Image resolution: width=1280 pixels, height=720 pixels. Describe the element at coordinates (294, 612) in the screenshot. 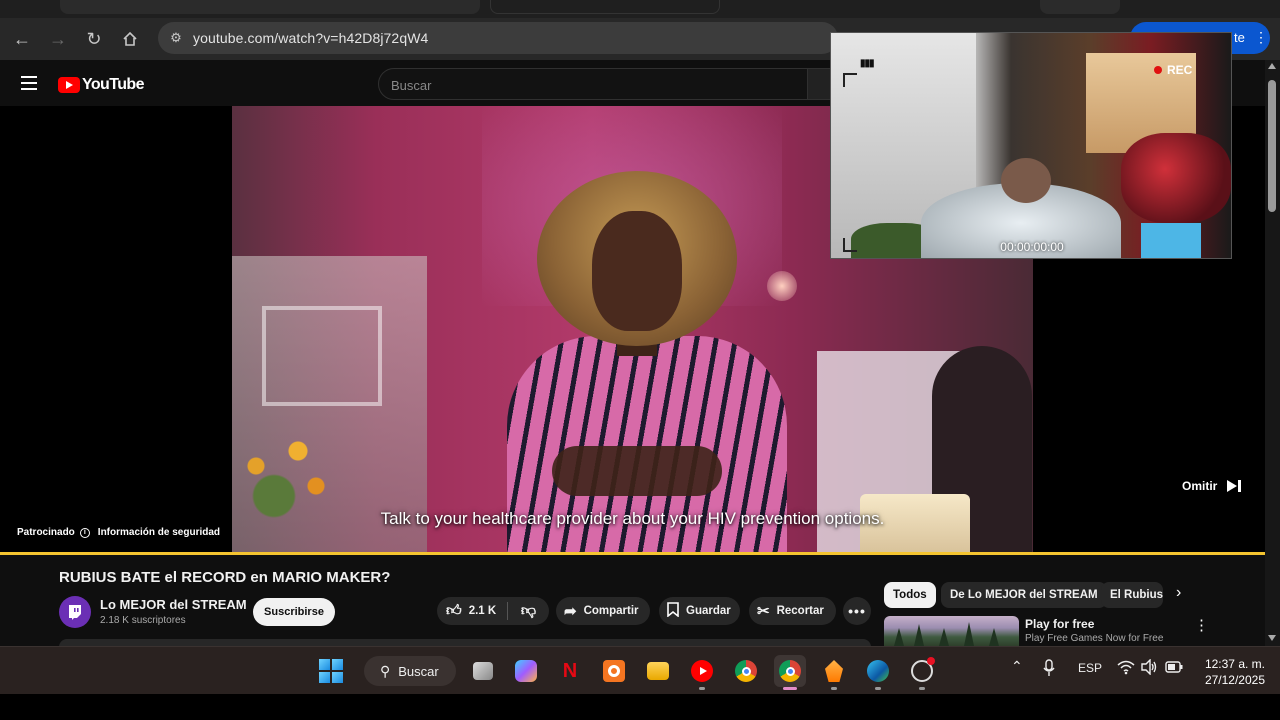

I see `subscribe-button: Suscribirse` at that location.